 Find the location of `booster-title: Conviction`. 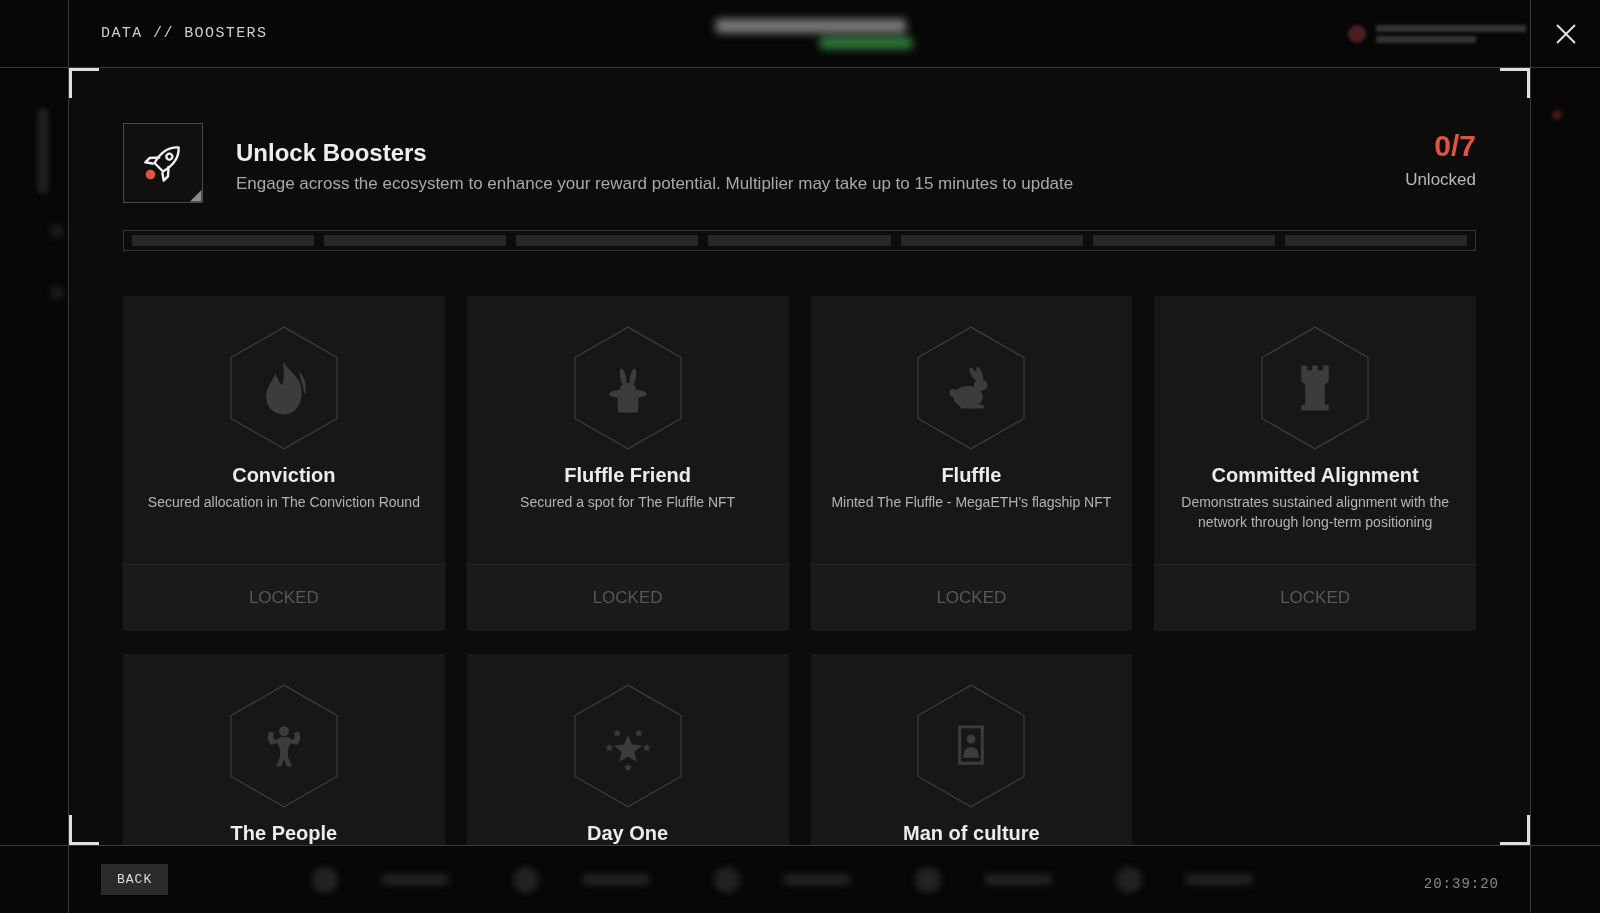

booster-title: Conviction is located at coordinates (284, 475).